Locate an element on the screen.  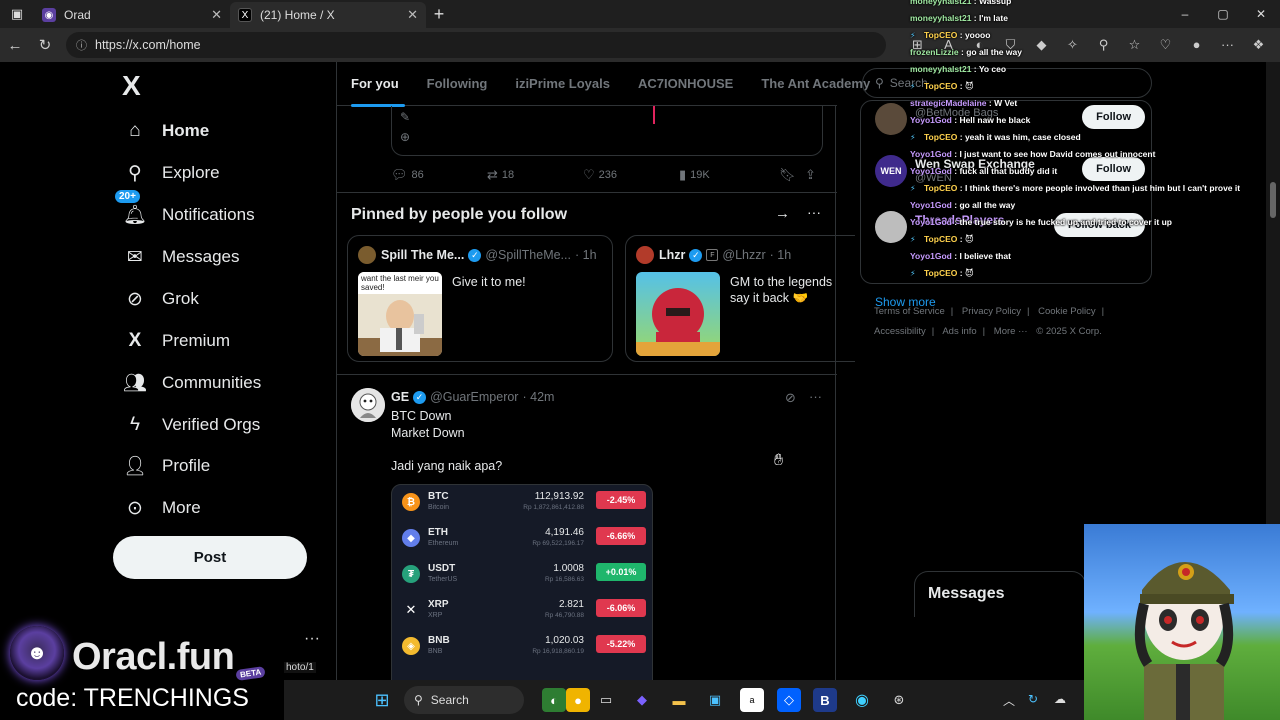
nav-label: Premium is located at coordinates (196, 340).